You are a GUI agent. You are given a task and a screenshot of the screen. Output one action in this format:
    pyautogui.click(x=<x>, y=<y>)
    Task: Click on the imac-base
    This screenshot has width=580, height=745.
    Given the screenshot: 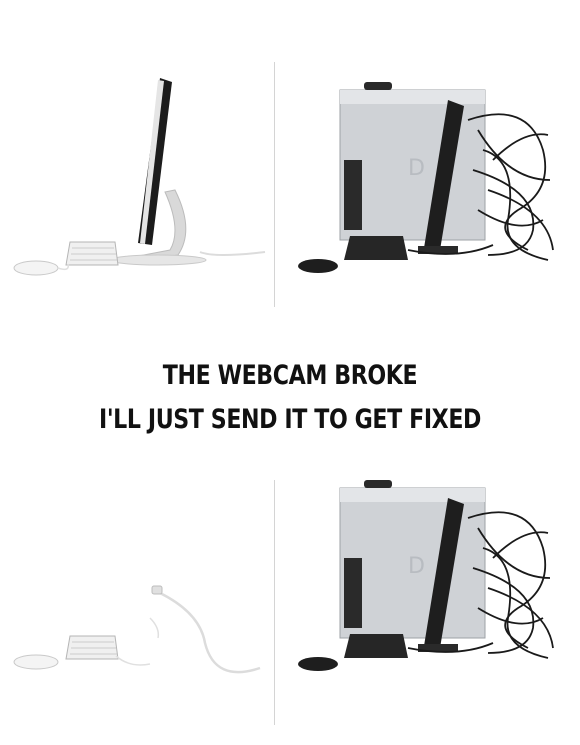 What is the action you would take?
    pyautogui.click(x=158, y=260)
    